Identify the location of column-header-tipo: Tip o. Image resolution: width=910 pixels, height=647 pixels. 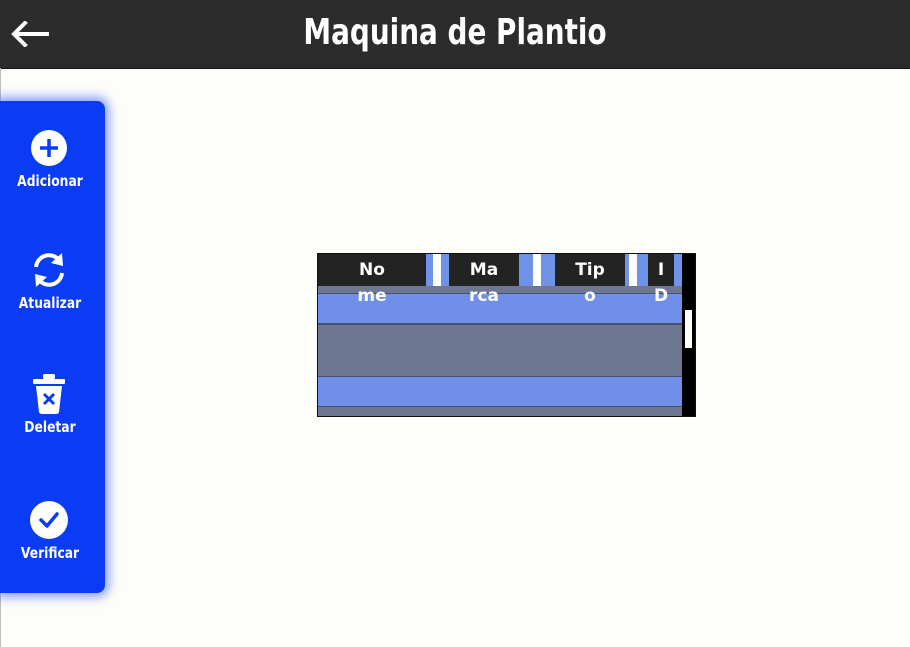
(590, 280).